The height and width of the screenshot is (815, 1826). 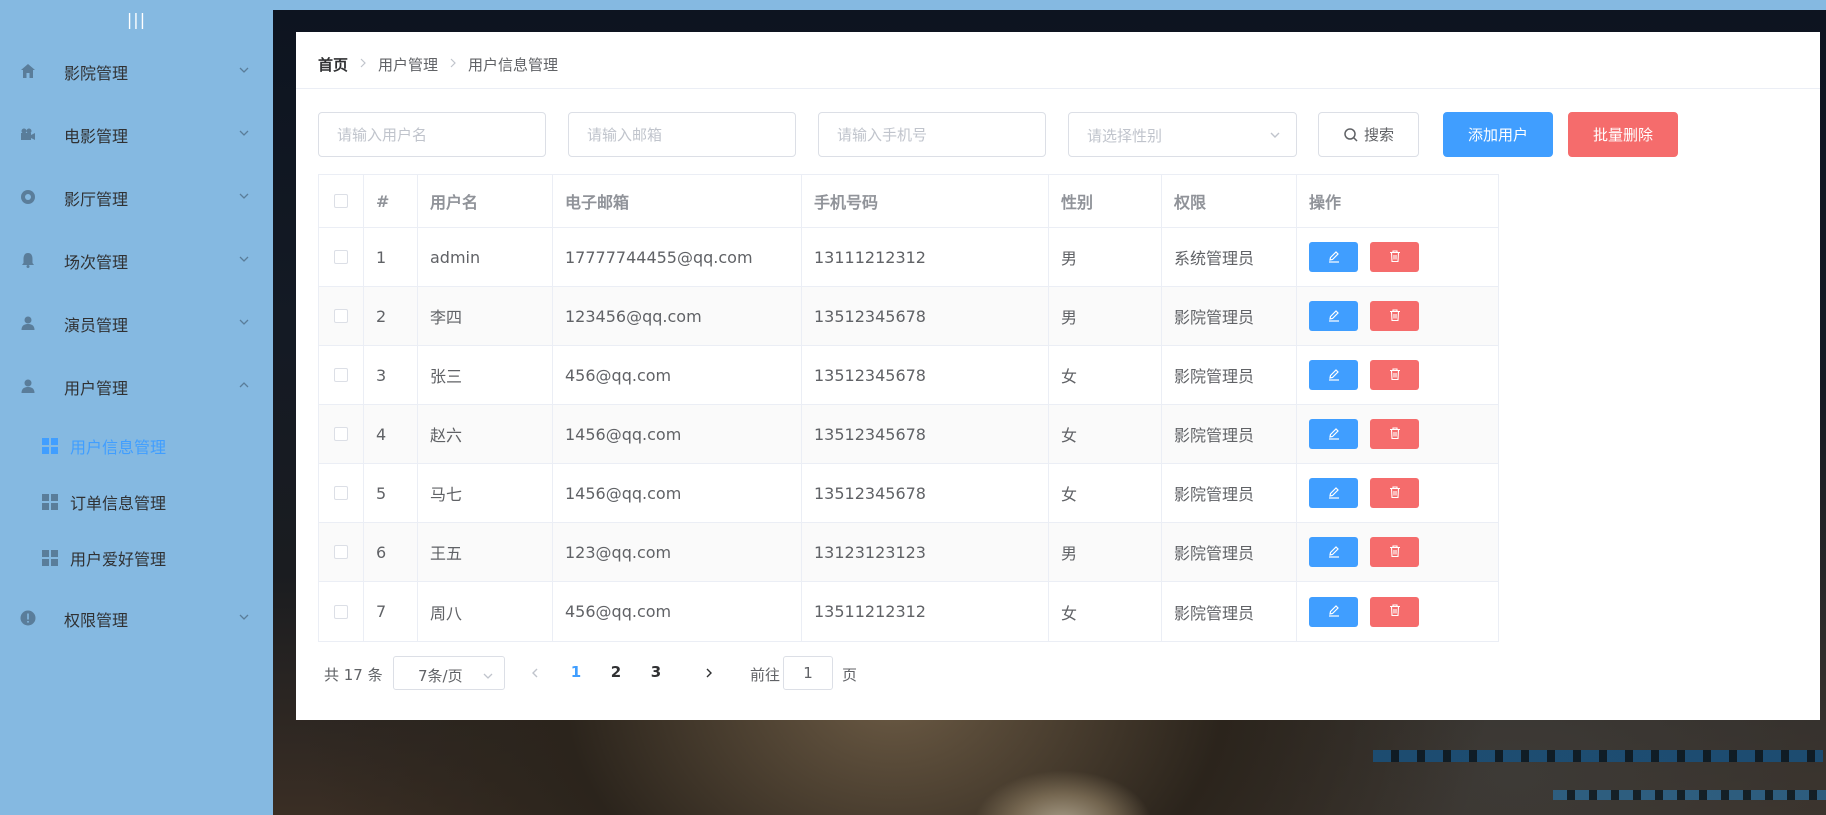 What do you see at coordinates (1182, 134) in the screenshot?
I see `gender-select: 请选择性别` at bounding box center [1182, 134].